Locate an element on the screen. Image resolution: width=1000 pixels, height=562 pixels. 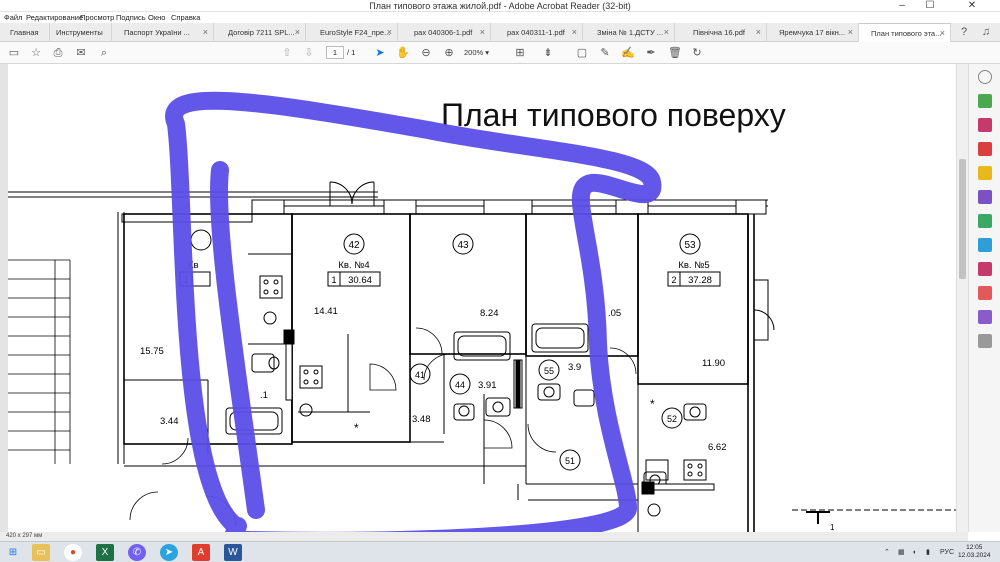
maximize-button: ☐ is located at coordinates (930, 6).